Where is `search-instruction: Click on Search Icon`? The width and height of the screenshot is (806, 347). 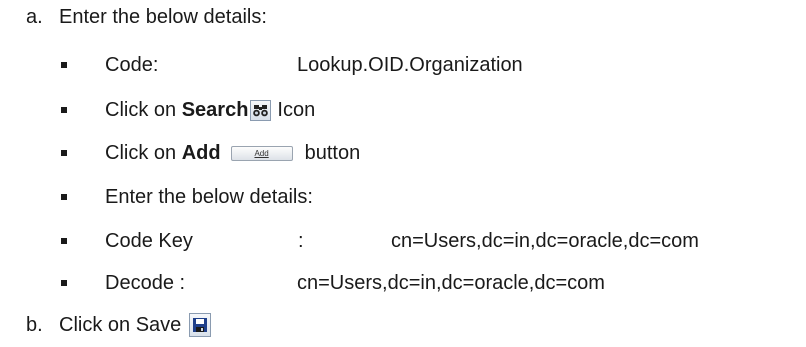 search-instruction: Click on Search Icon is located at coordinates (210, 110).